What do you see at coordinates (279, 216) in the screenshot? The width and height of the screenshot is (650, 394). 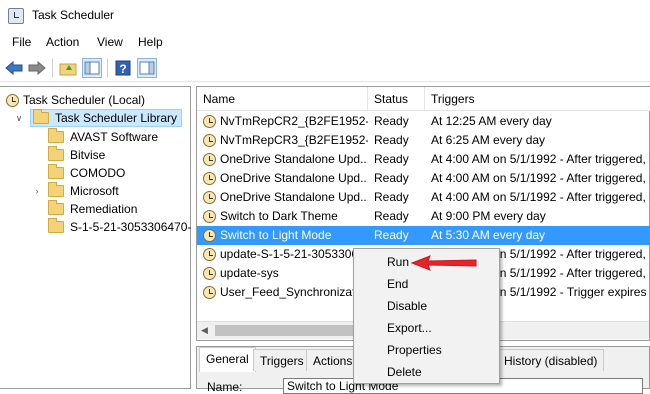 I see `task-name: Switch to Dark Theme` at bounding box center [279, 216].